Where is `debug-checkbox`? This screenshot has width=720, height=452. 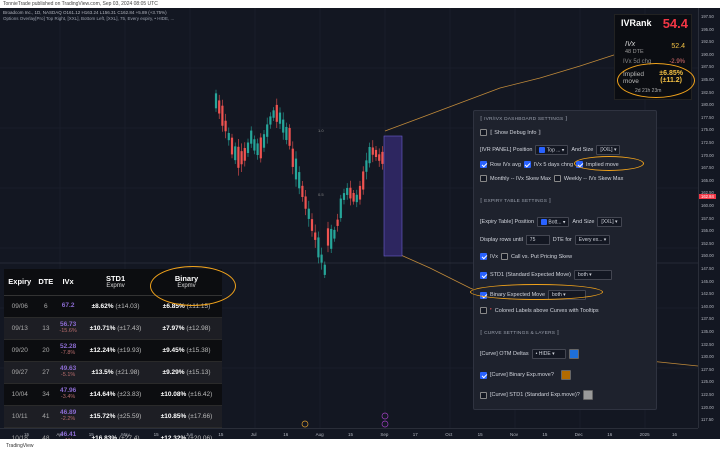
debug-checkbox is located at coordinates (483, 132).